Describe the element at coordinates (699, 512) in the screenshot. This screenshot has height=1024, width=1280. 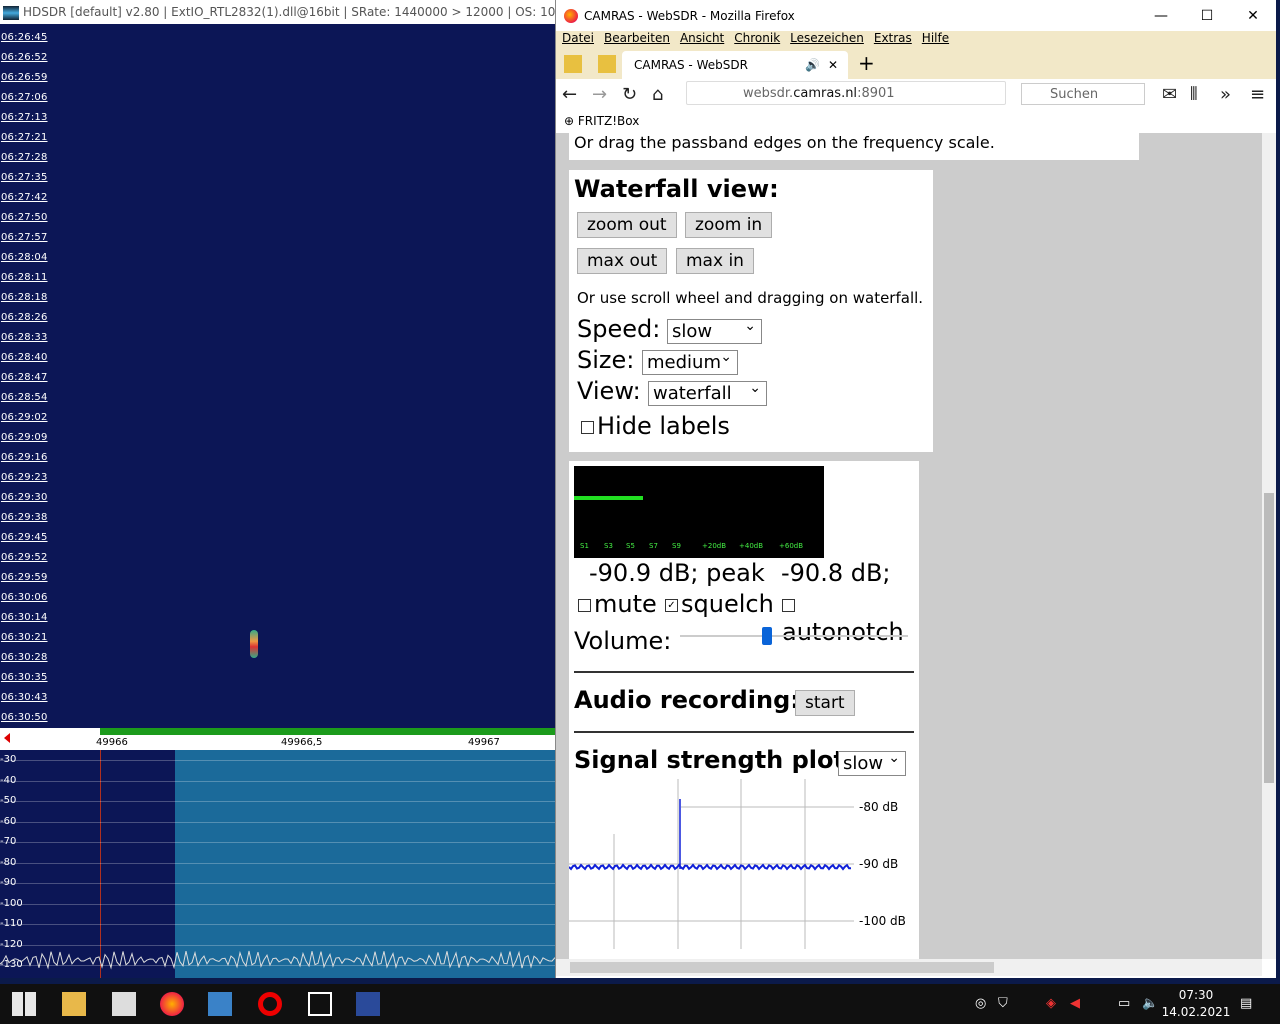
I see `s-meter: S1 S3 S5 S7 S9 +20dB +40dB +60dB` at that location.